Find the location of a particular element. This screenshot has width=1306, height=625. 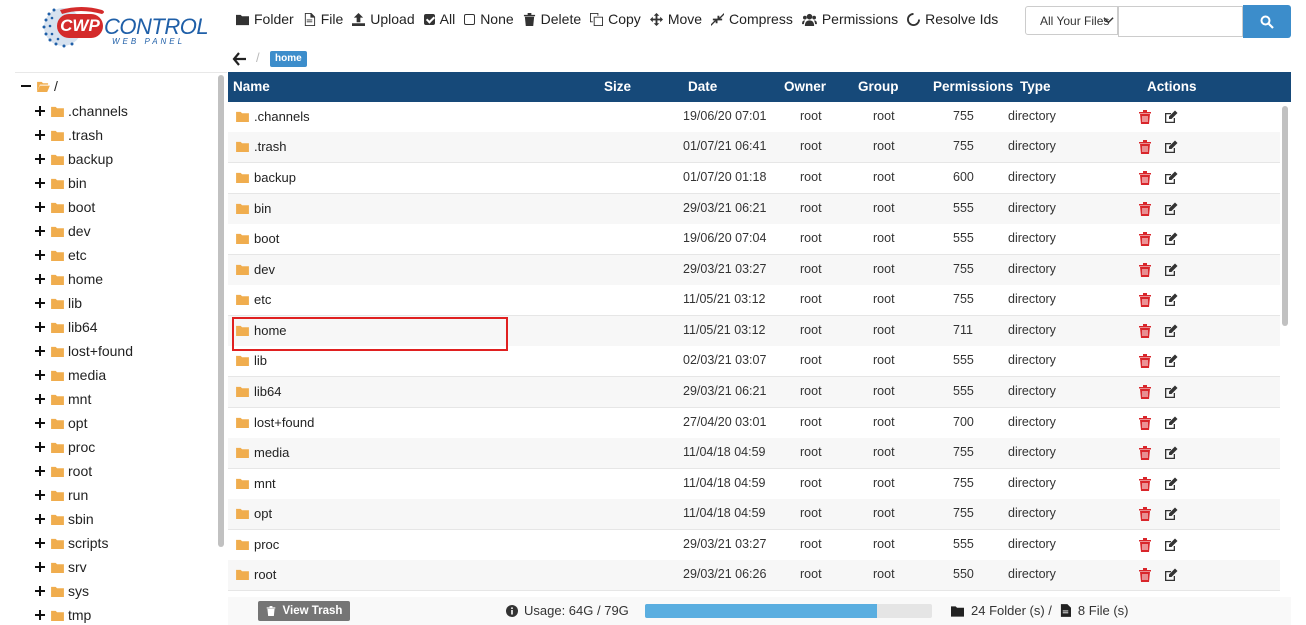

select-all-button: All is located at coordinates (439, 19).